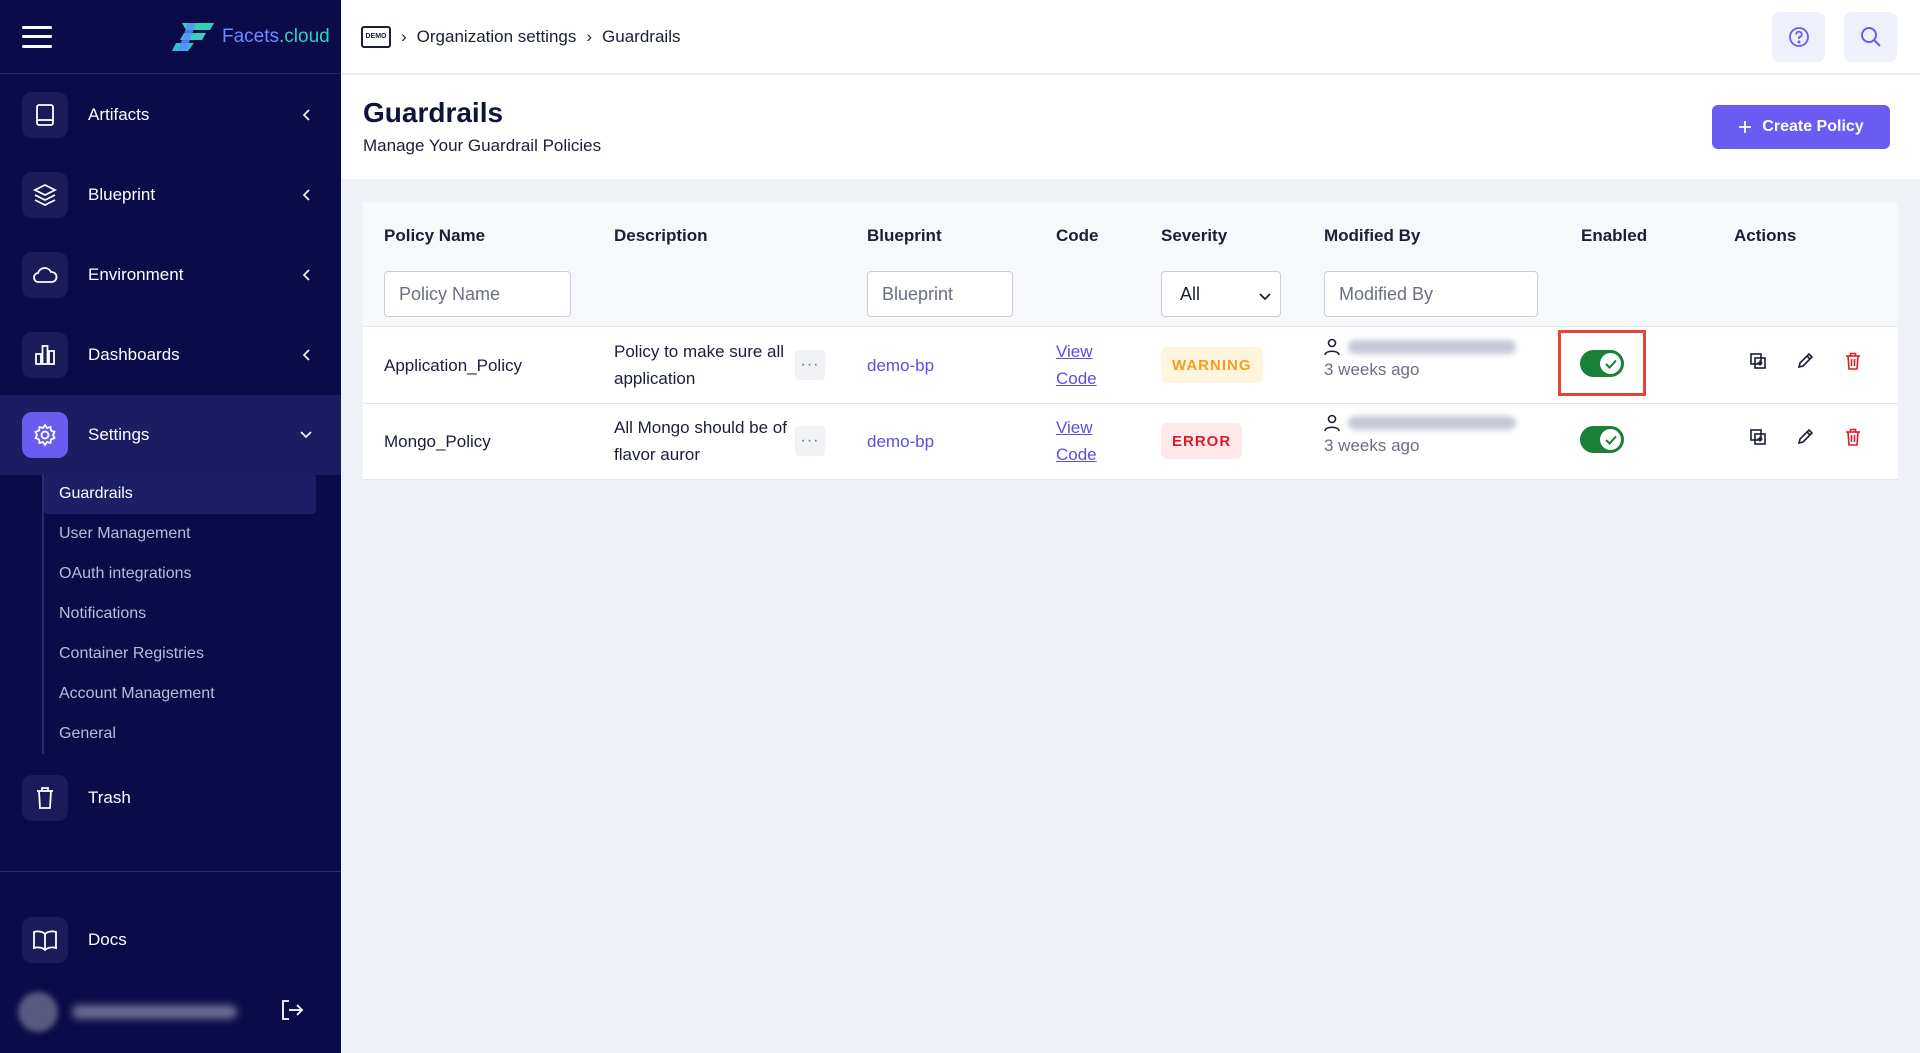  What do you see at coordinates (641, 36) in the screenshot?
I see `breadcrumb-current: Guardrails` at bounding box center [641, 36].